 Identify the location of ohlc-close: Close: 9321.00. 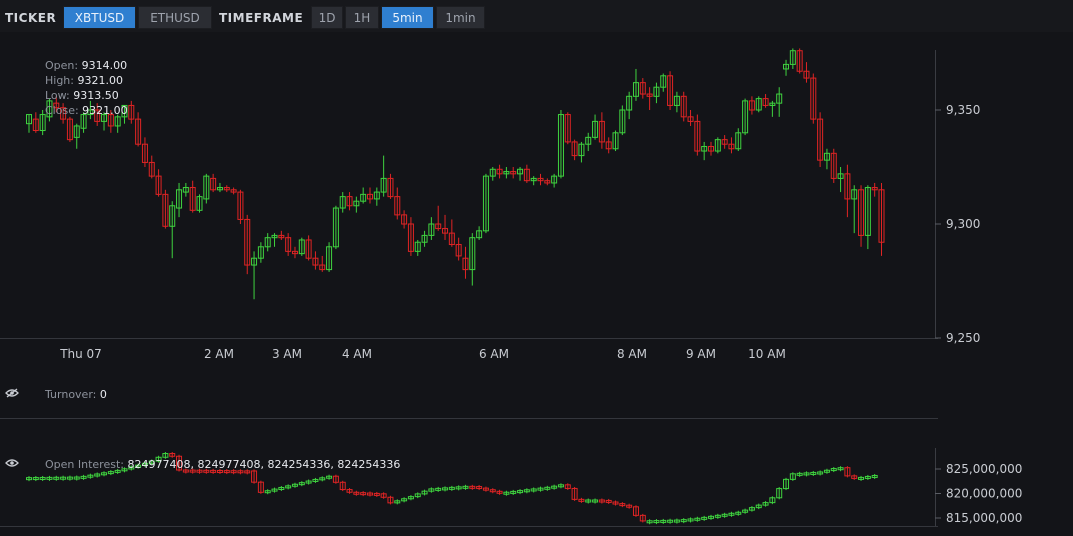
(86, 110).